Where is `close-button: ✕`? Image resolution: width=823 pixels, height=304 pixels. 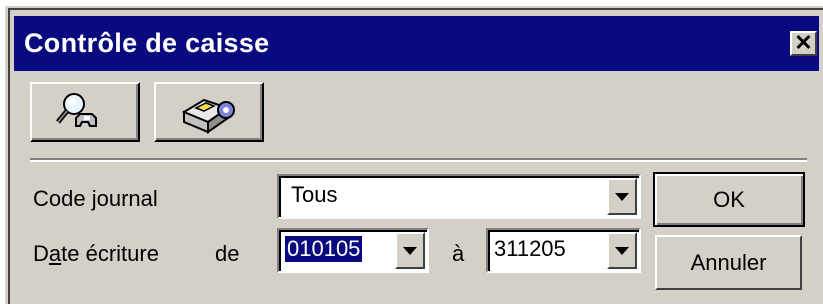
close-button: ✕ is located at coordinates (803, 43).